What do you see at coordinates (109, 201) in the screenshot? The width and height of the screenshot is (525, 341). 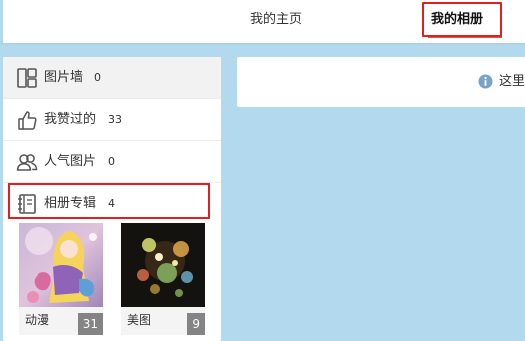 I see `highlight-box-album-item` at bounding box center [109, 201].